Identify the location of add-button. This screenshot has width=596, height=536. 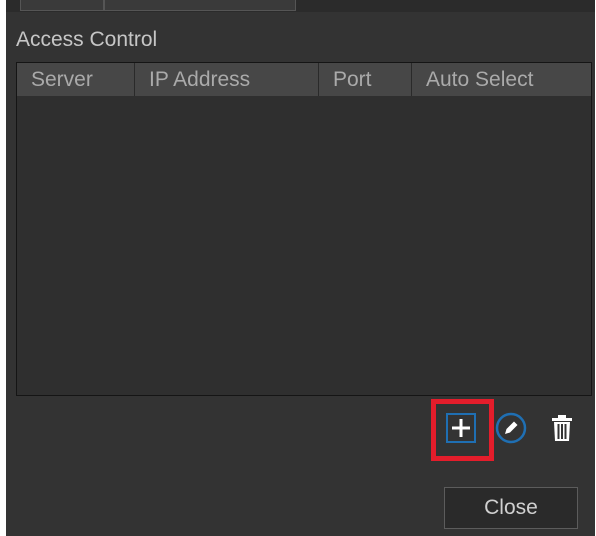
(461, 428).